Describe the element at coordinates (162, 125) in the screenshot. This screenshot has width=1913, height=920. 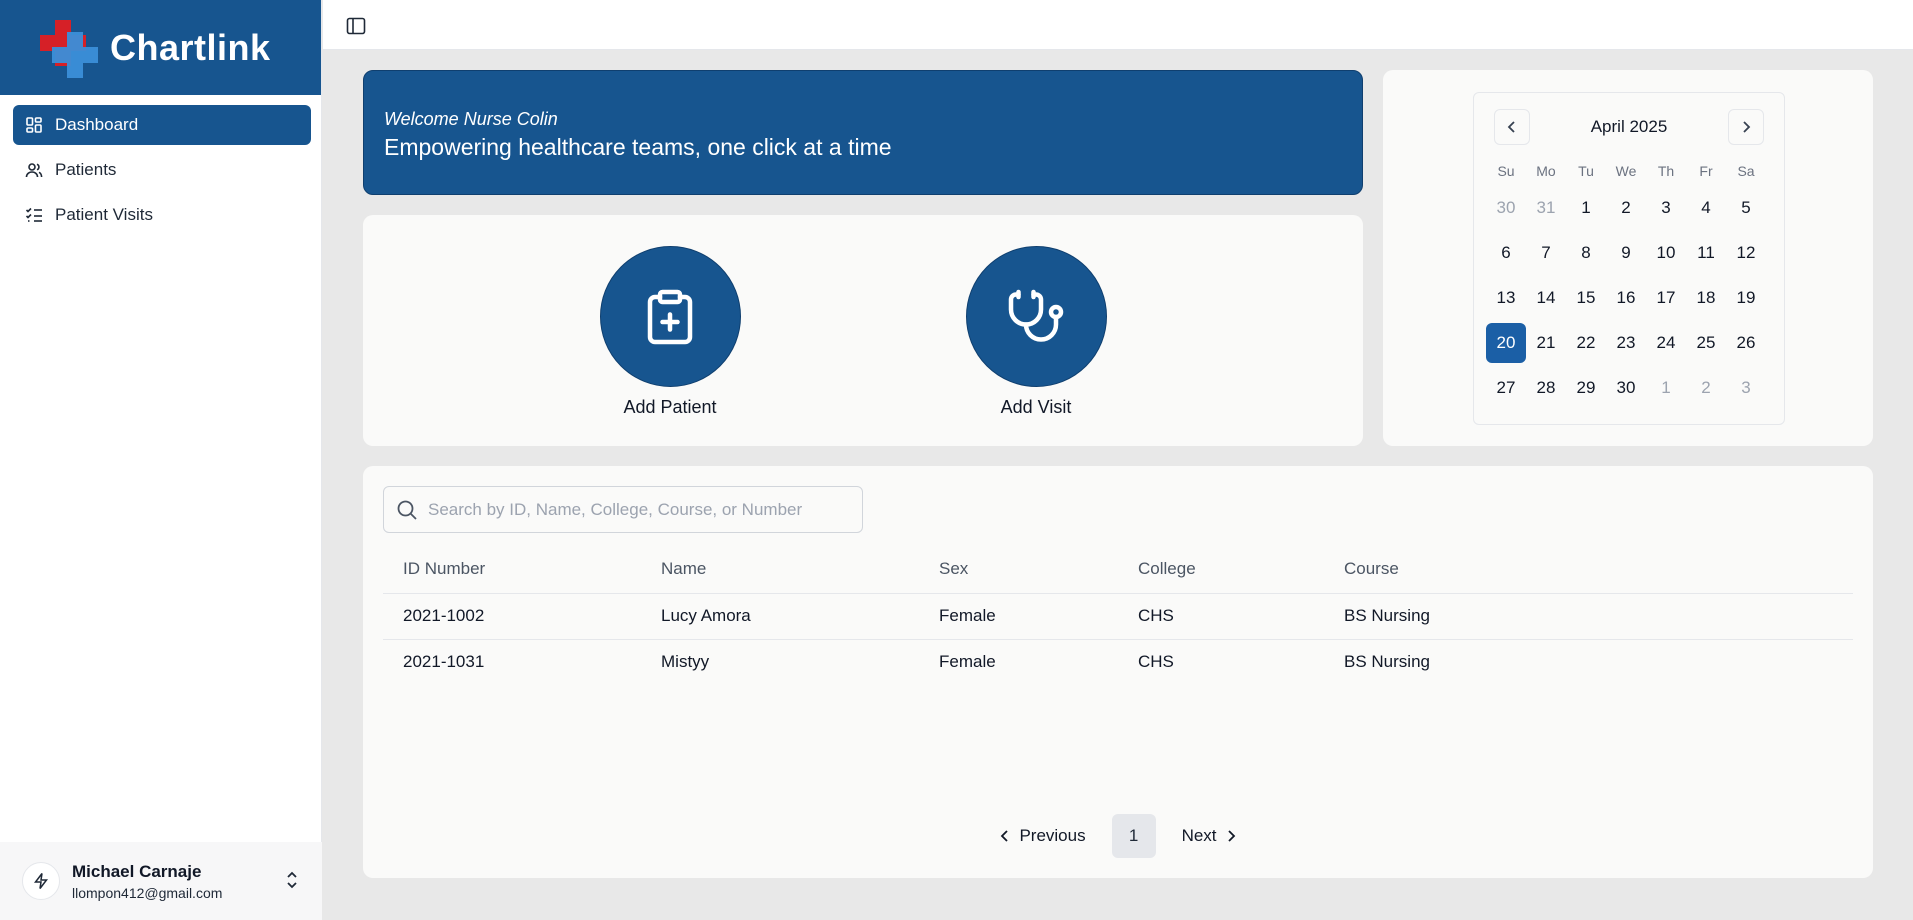
I see `sidebar-item-dashboard: Dashboard` at that location.